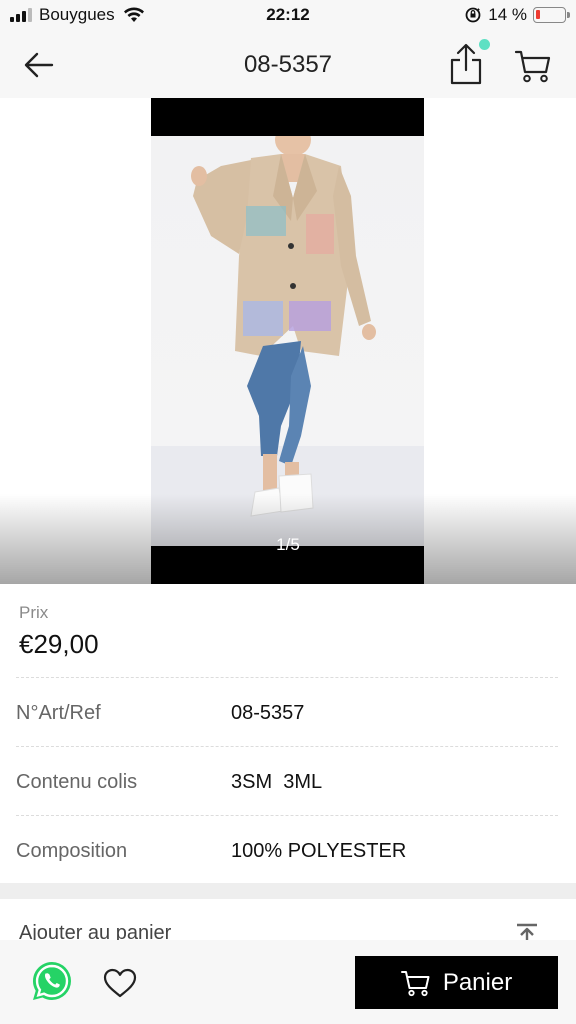 This screenshot has width=576, height=1024. I want to click on price-label: Prix, so click(34, 612).